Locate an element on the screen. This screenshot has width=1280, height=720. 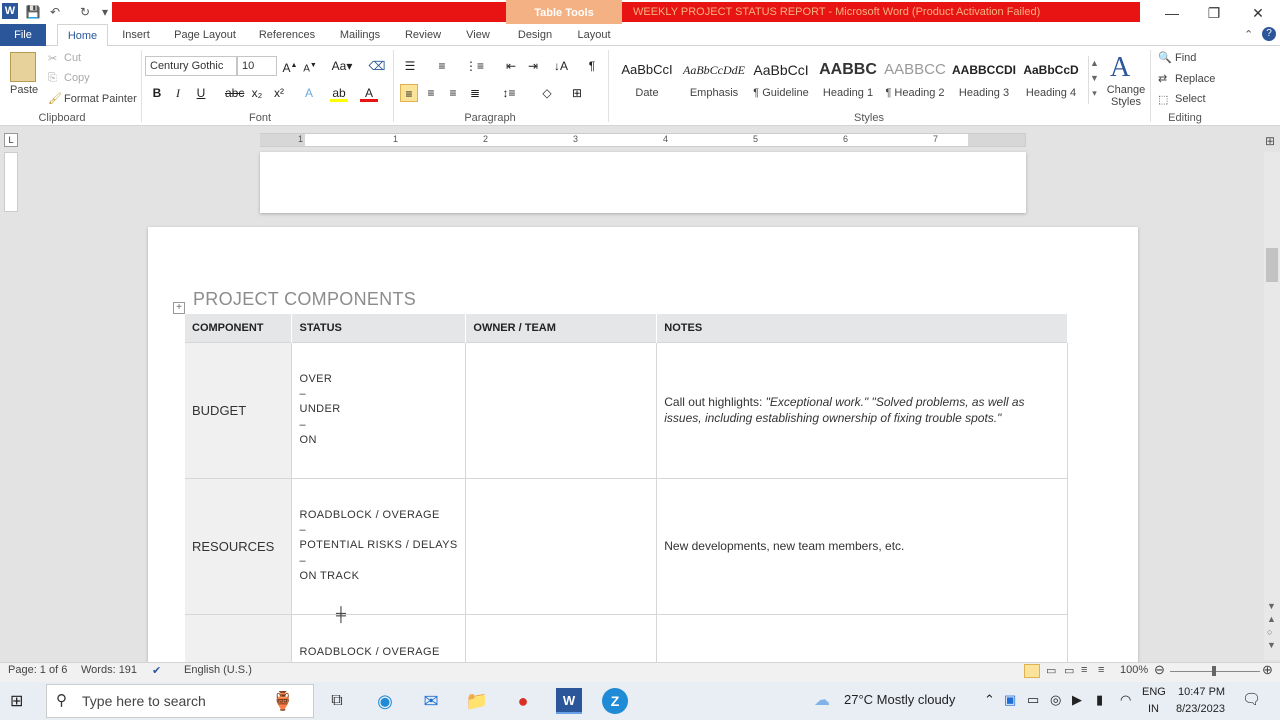
highlight-color-icon: ab is located at coordinates (339, 93).